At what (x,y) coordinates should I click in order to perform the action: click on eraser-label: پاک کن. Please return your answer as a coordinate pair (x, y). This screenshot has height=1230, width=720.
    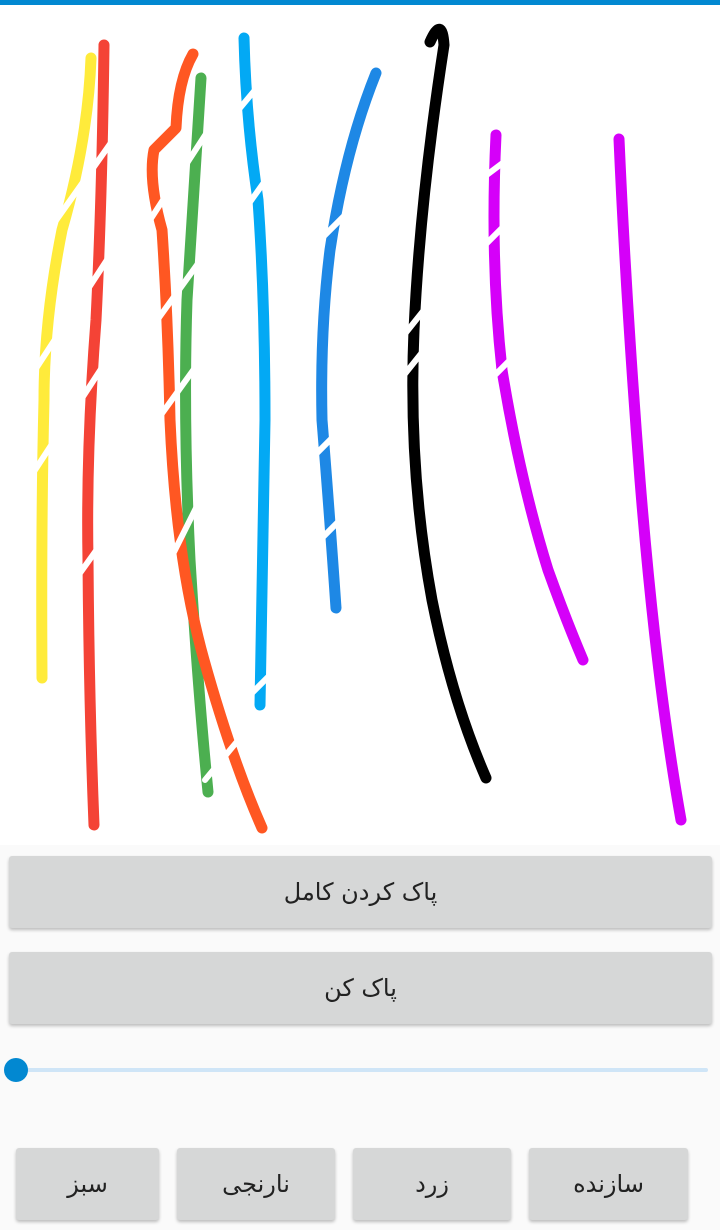
    Looking at the image, I should click on (360, 988).